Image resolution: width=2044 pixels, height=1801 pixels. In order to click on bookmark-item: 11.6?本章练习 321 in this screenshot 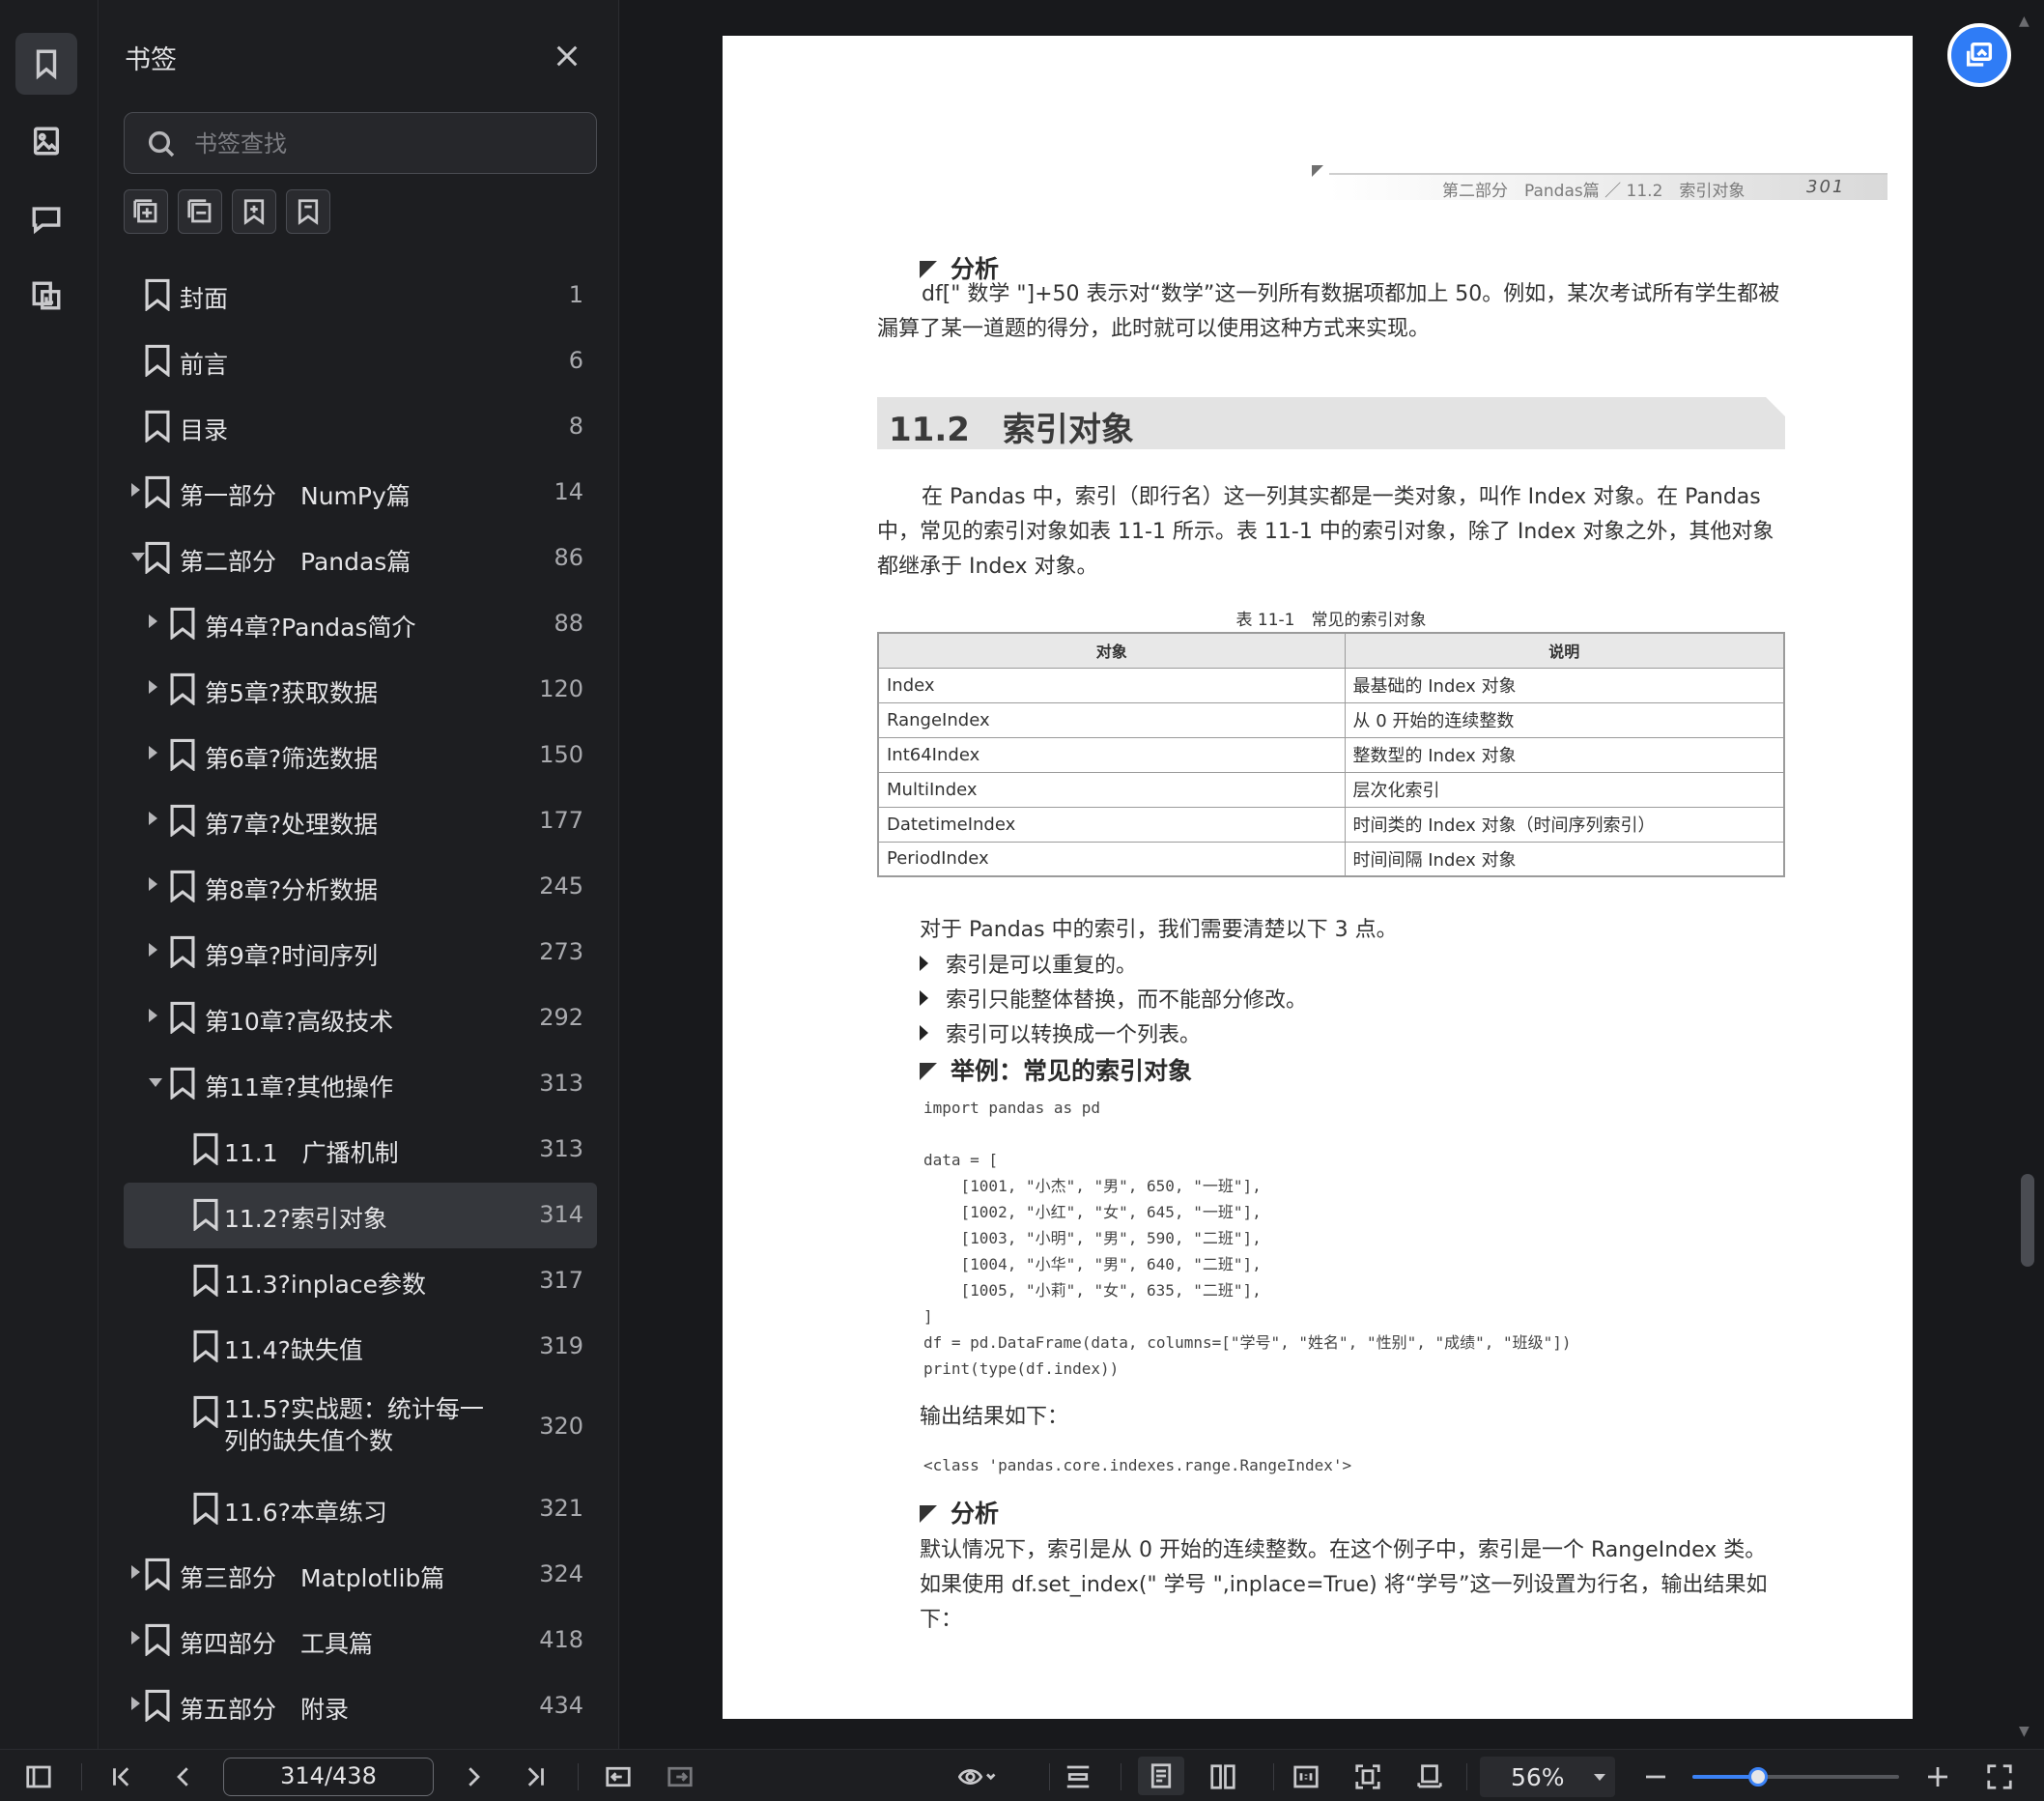, I will do `click(361, 1509)`.